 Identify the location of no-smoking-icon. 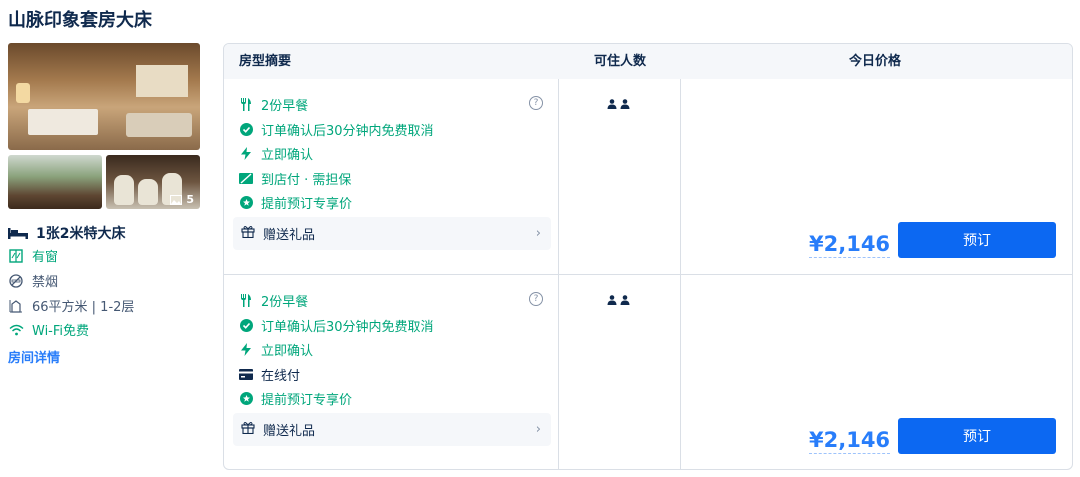
(16, 281).